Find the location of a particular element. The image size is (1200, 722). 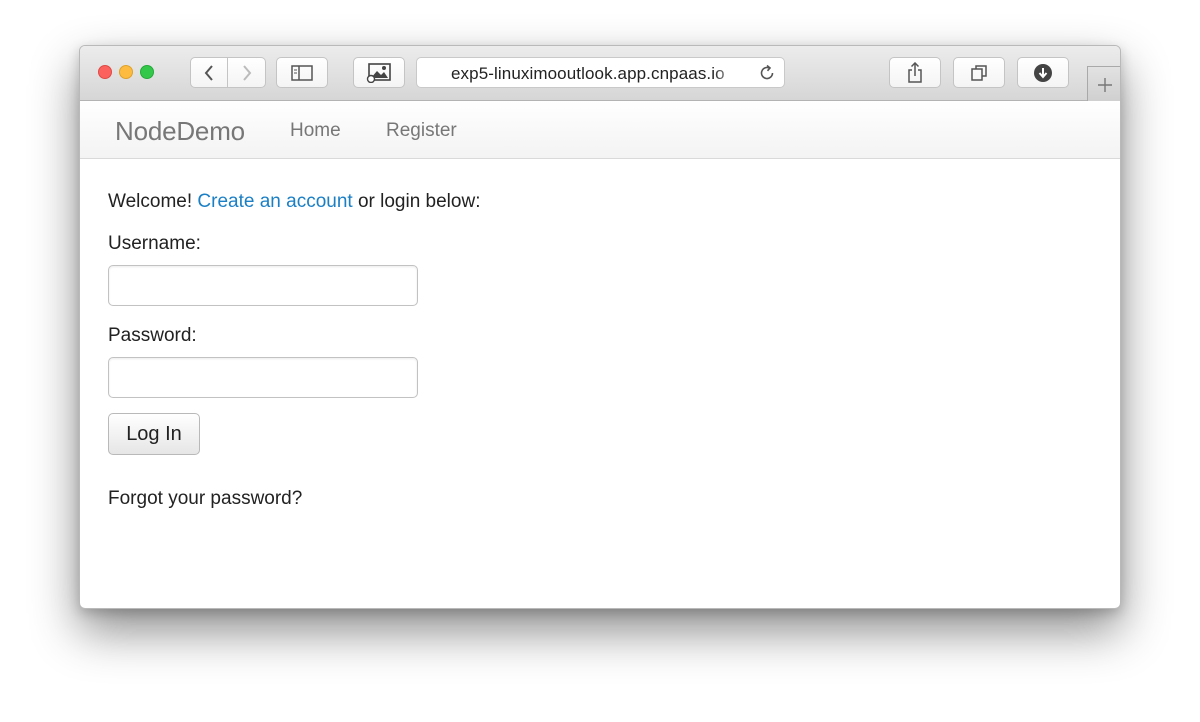

downloads-button is located at coordinates (1043, 72).